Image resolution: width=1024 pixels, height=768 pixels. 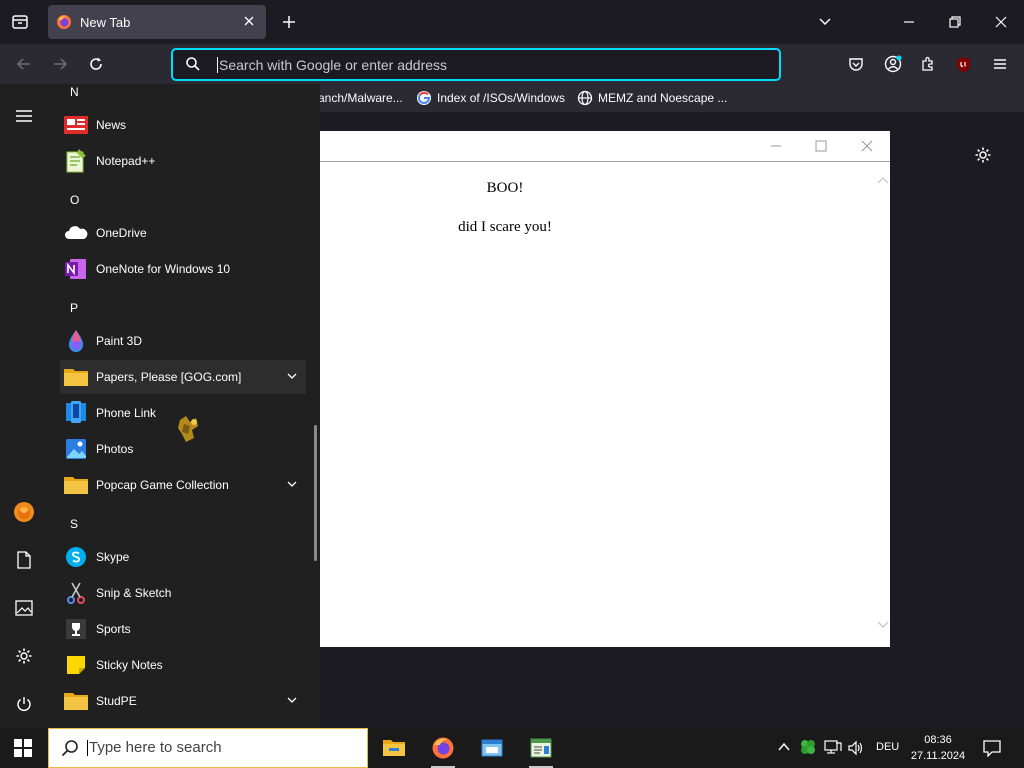 What do you see at coordinates (134, 593) in the screenshot?
I see `app-label: Snip & Sketch` at bounding box center [134, 593].